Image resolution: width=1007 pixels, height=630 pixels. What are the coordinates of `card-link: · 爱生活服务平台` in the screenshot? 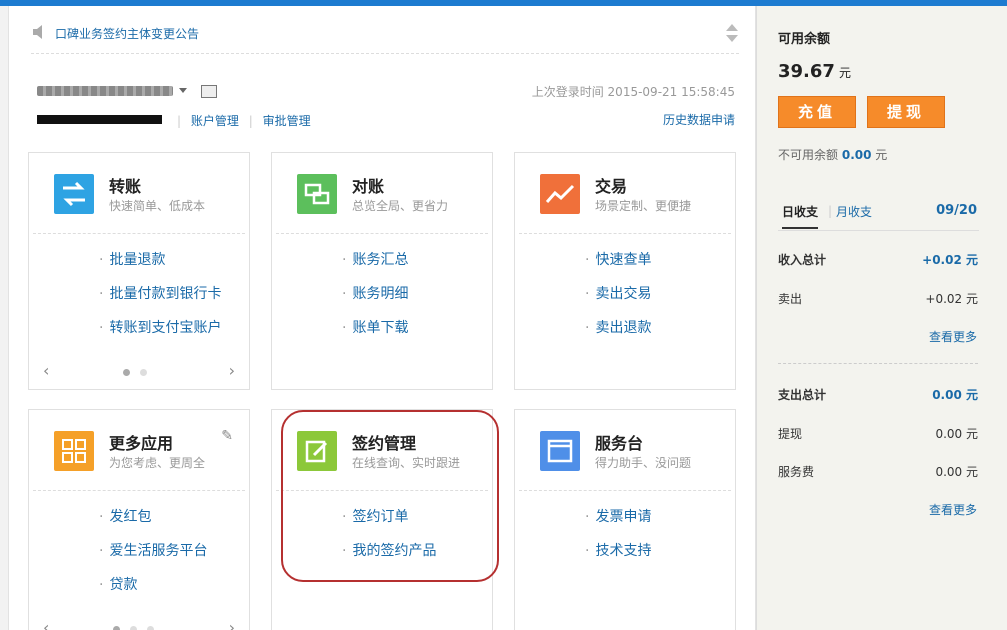 It's located at (153, 557).